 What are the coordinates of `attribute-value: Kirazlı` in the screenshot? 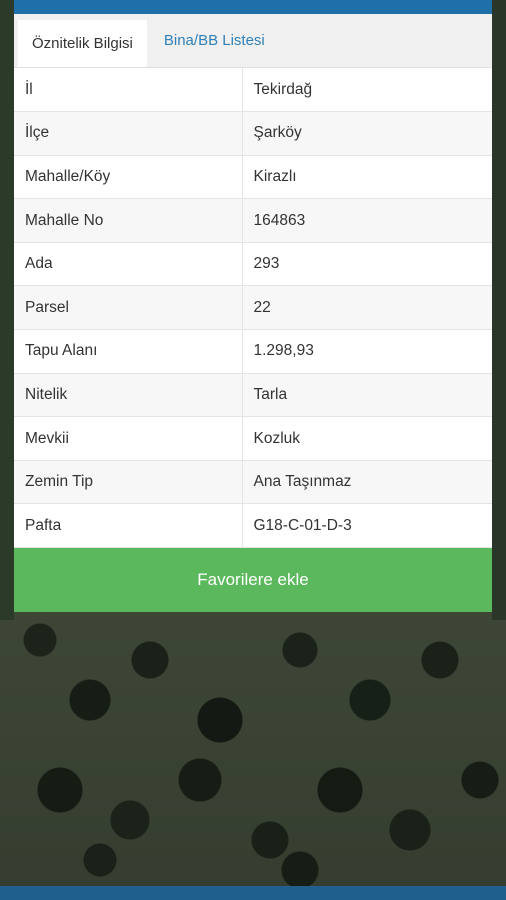 It's located at (367, 177).